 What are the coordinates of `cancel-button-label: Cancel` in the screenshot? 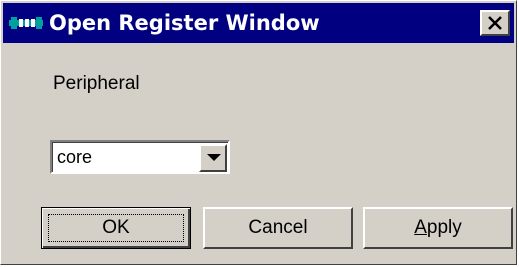 It's located at (278, 227).